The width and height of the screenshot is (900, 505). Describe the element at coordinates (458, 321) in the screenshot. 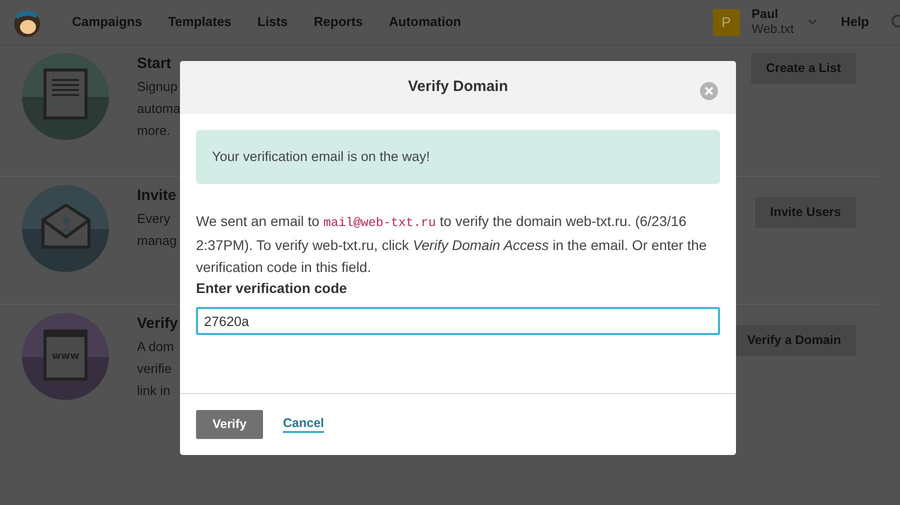

I see `input-field: 27620a` at that location.